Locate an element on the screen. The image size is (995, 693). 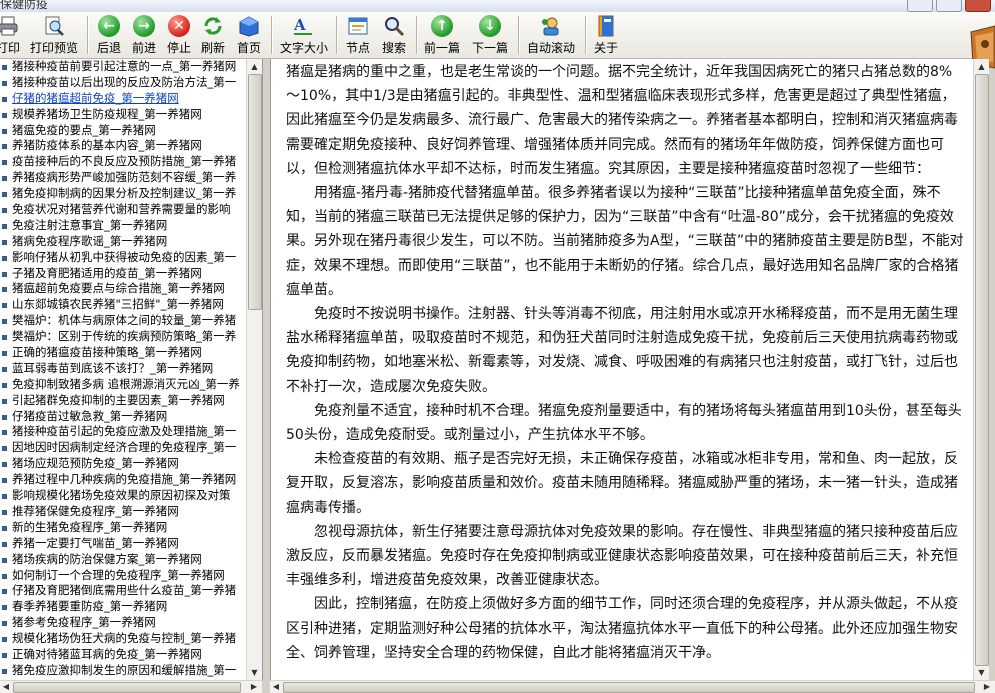
list-item: 因地因时因病制定经济合理的免疫程序_第一 is located at coordinates (123, 448).